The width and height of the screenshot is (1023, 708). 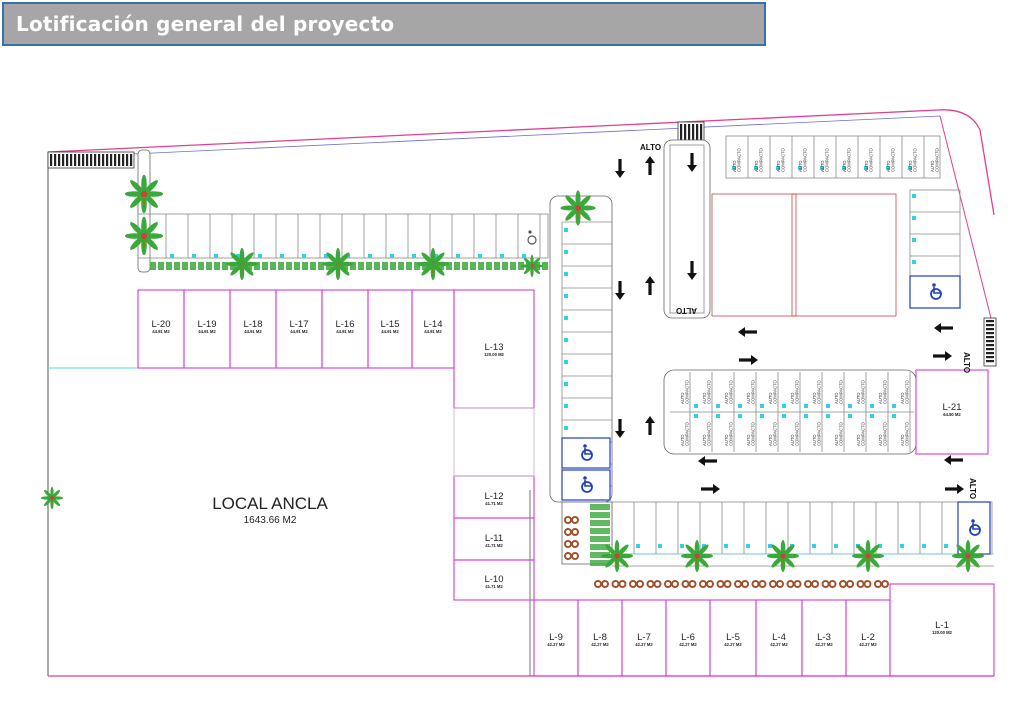 I want to click on lot-l-17: L-1744.91 M2, so click(x=299, y=329).